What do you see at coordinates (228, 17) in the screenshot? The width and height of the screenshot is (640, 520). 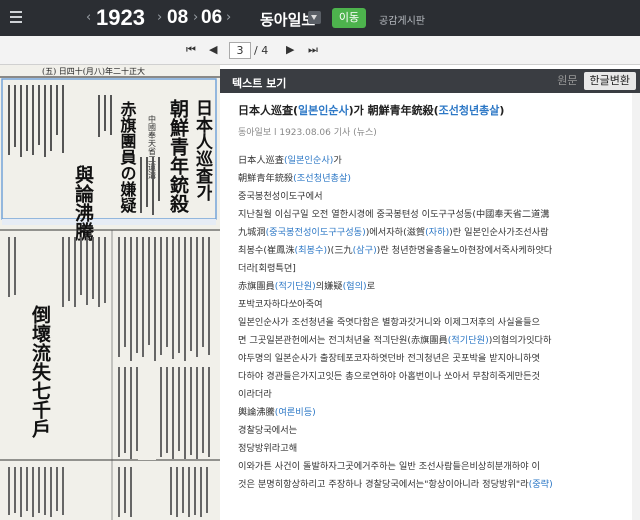 I see `day-next-chevron-icon: ›` at bounding box center [228, 17].